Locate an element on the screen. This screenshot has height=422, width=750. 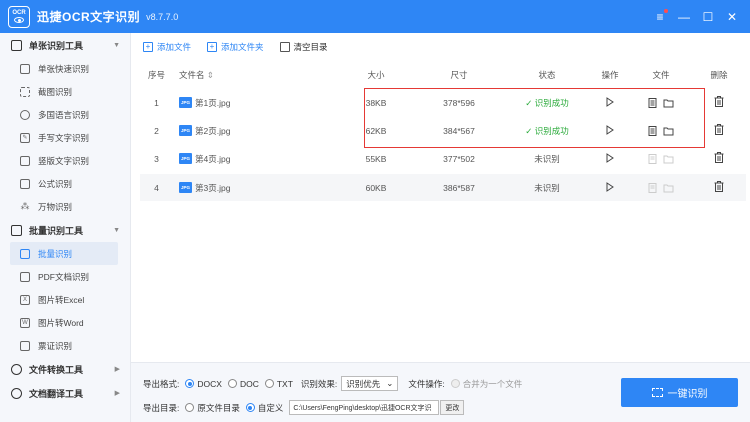
radio-txt is located at coordinates (269, 383).